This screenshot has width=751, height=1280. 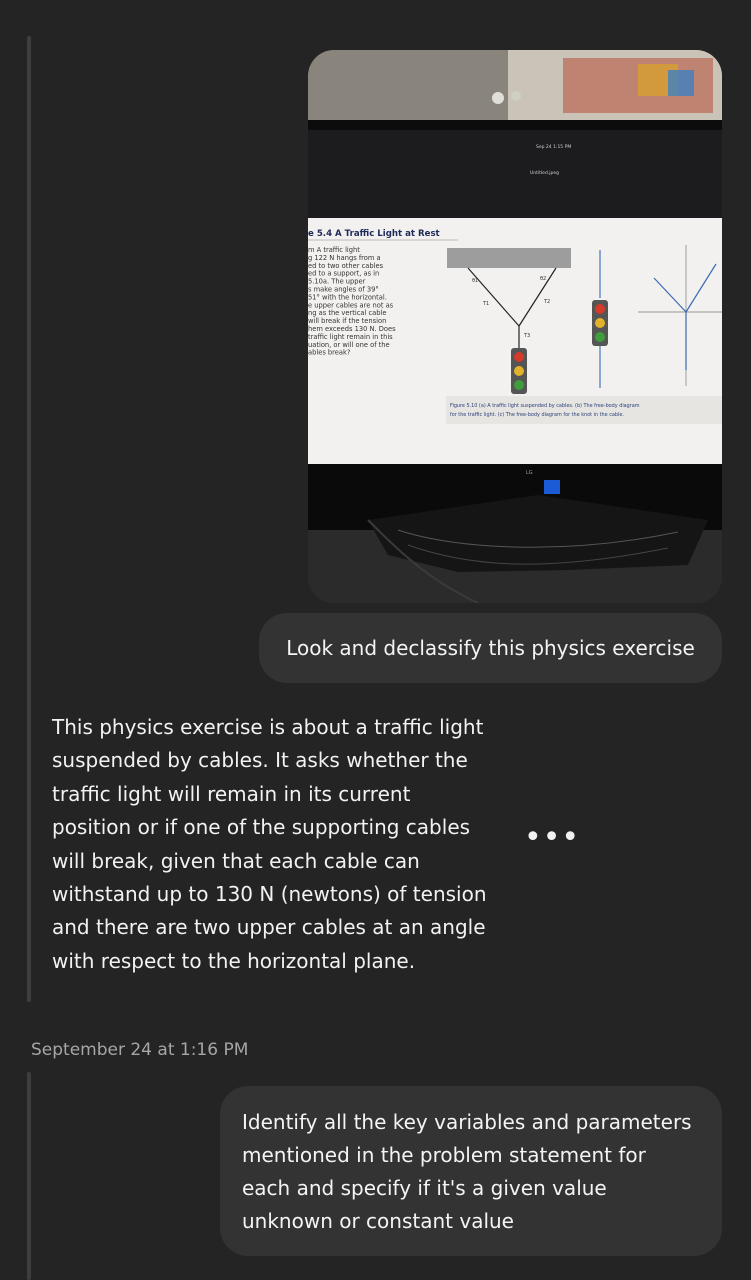 I want to click on problem-line: ables break?, so click(x=329, y=353).